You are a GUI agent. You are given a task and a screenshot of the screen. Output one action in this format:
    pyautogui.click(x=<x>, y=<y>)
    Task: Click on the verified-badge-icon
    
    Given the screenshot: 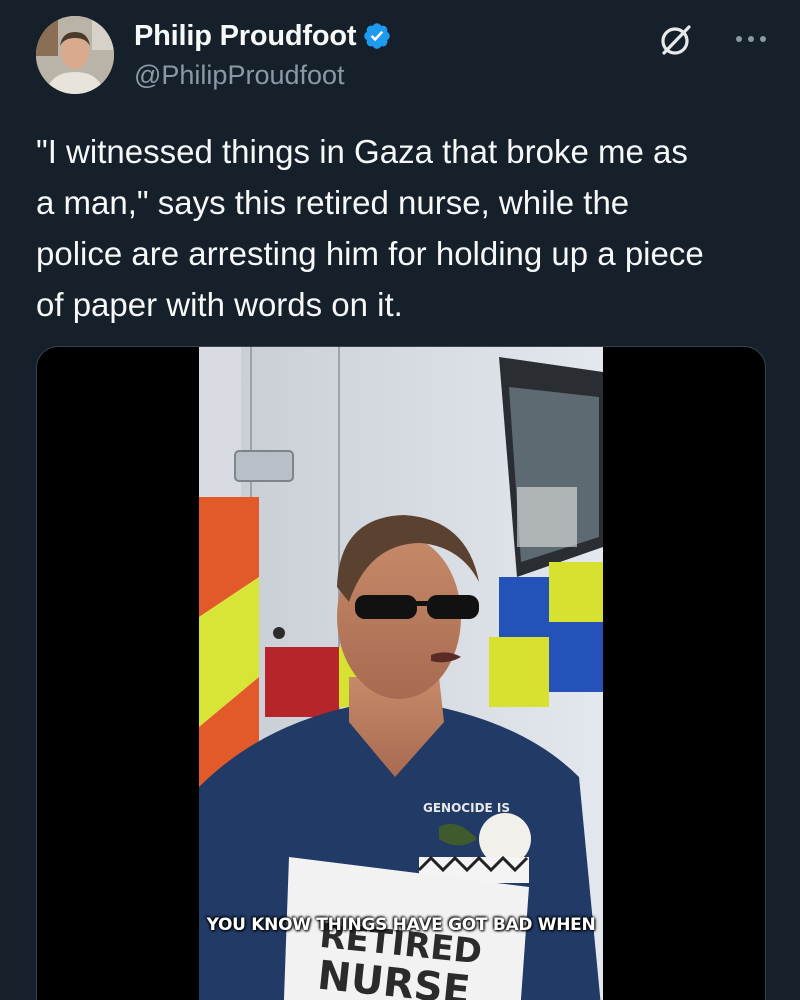 What is the action you would take?
    pyautogui.click(x=377, y=36)
    